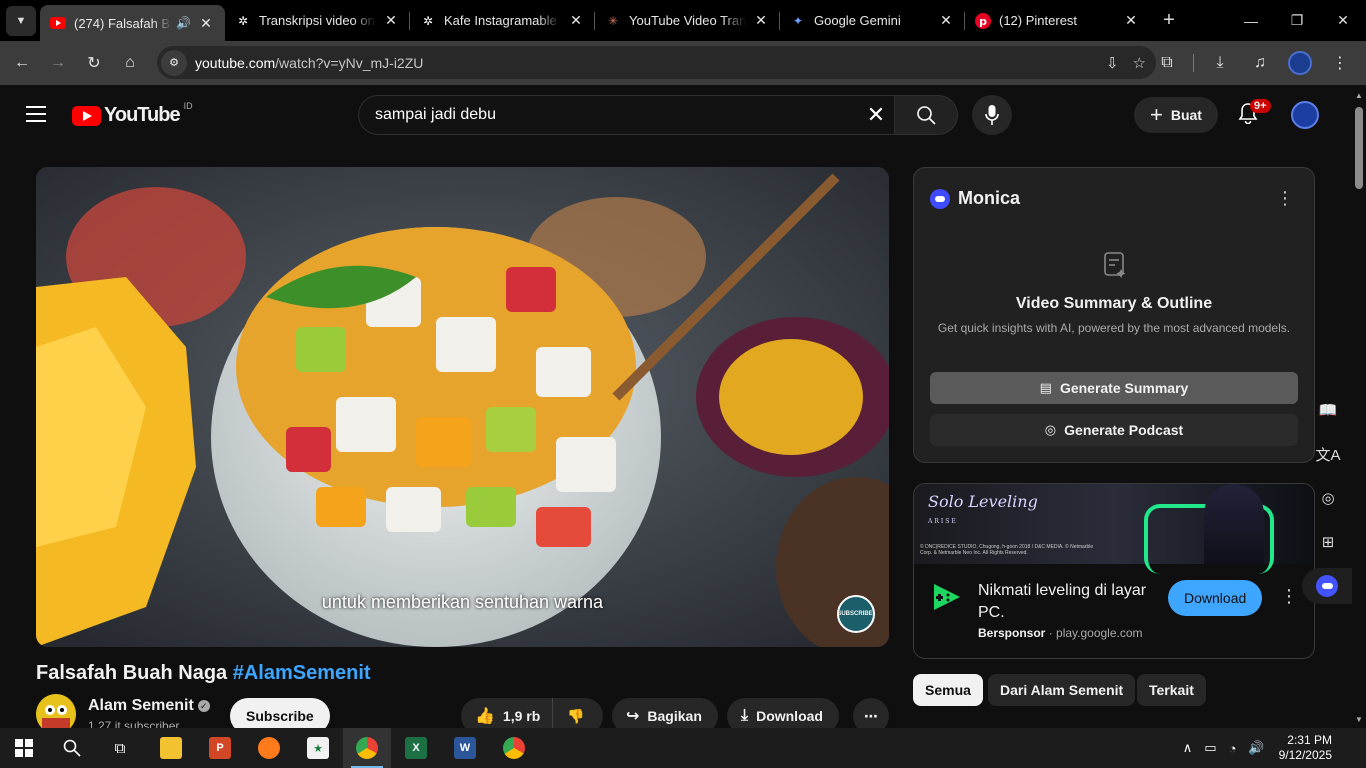 The height and width of the screenshot is (768, 1366). Describe the element at coordinates (58, 63) in the screenshot. I see `forward-icon: →` at that location.